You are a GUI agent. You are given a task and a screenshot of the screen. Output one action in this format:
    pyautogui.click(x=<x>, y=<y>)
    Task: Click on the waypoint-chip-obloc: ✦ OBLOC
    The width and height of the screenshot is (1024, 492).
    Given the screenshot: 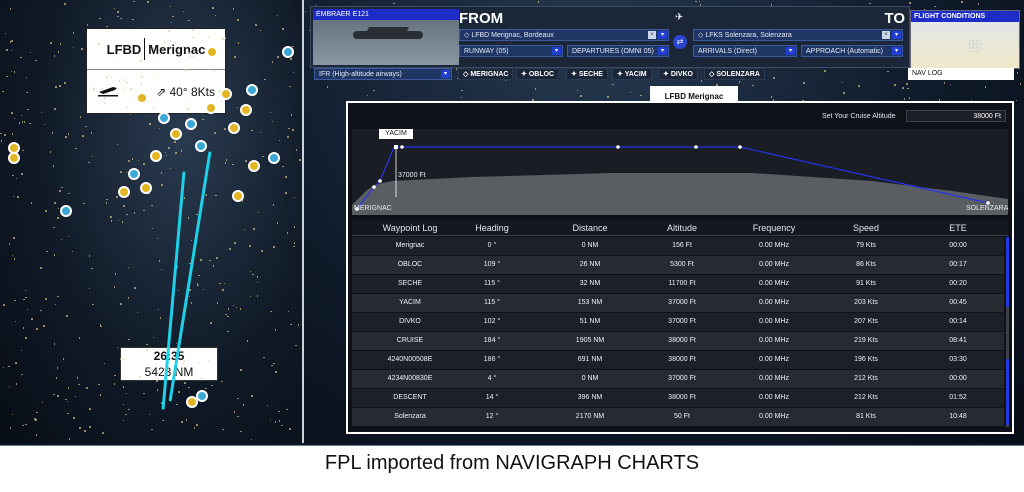 What is the action you would take?
    pyautogui.click(x=538, y=74)
    